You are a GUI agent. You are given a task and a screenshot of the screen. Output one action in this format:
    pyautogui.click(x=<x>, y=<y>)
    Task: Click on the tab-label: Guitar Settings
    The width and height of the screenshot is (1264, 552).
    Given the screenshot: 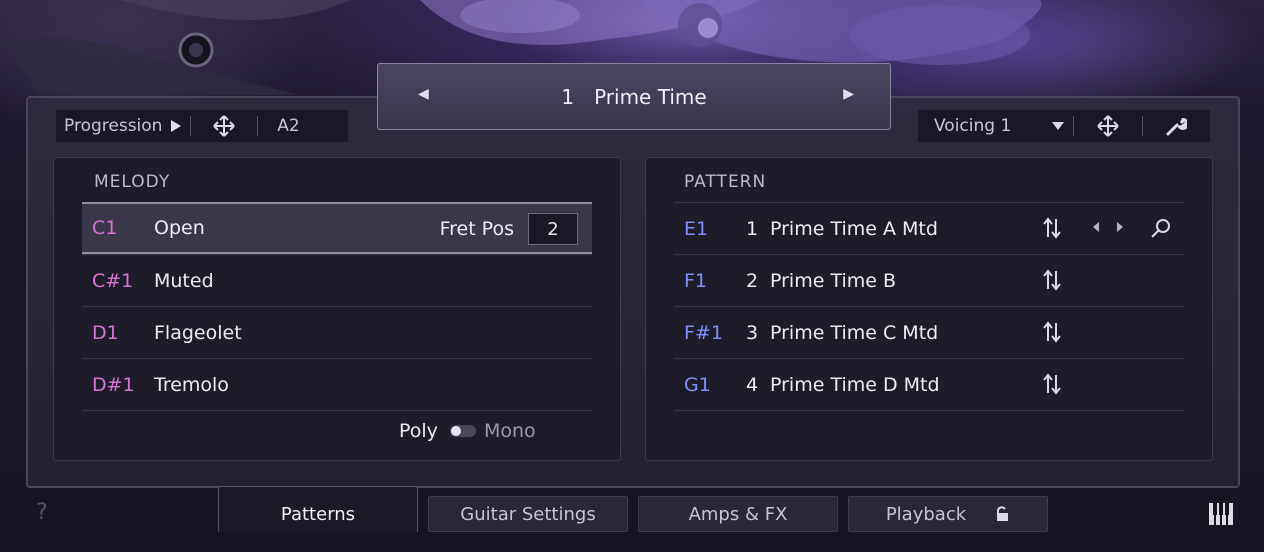 What is the action you would take?
    pyautogui.click(x=528, y=514)
    